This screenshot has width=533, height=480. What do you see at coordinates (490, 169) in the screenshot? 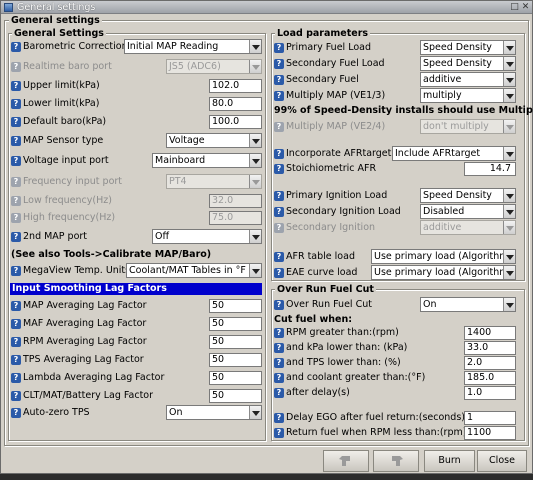
I see `stoich-afr-input: 14.7` at bounding box center [490, 169].